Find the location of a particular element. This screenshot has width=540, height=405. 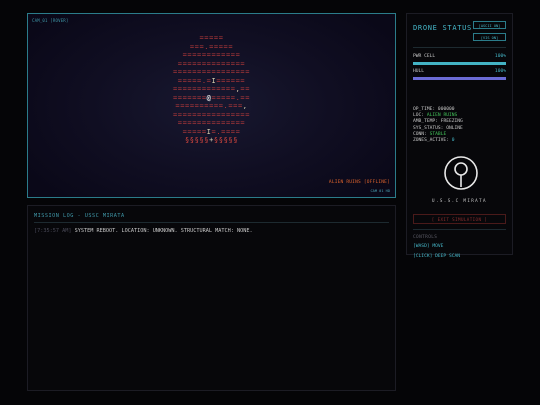

map-row: =============,== is located at coordinates (211, 89).